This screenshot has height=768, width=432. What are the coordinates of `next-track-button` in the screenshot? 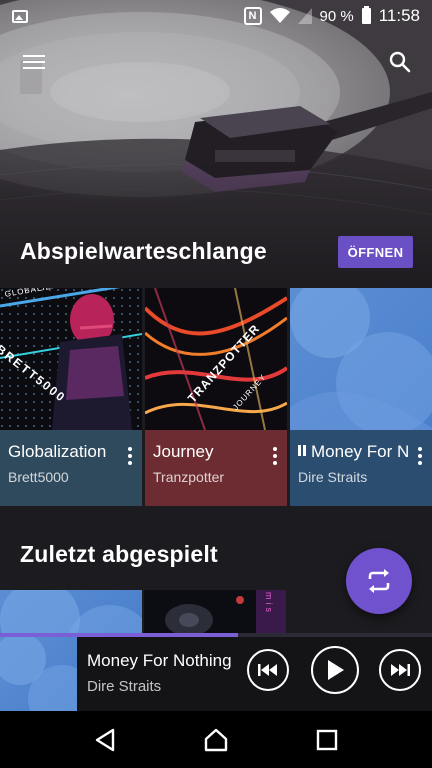 It's located at (400, 670).